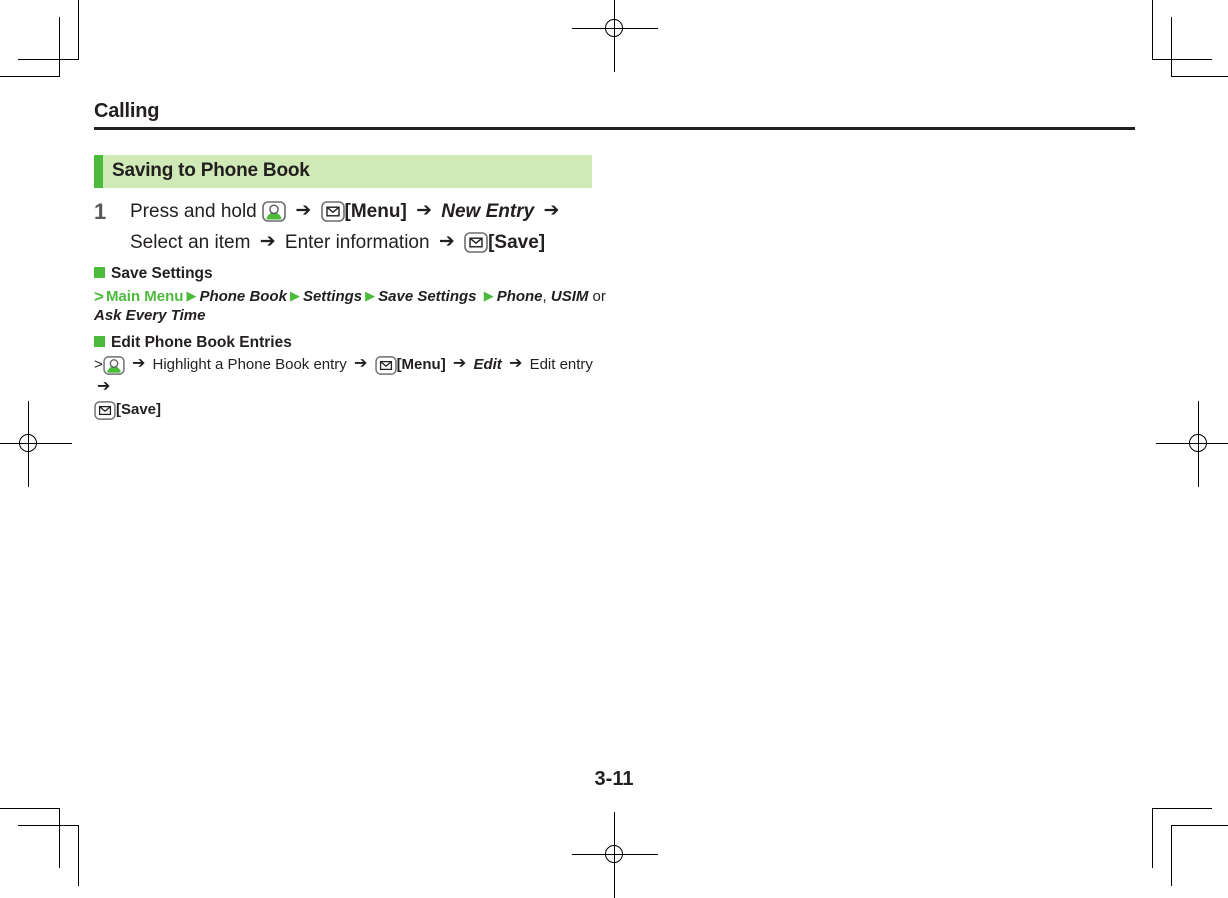 The height and width of the screenshot is (898, 1228). Describe the element at coordinates (144, 296) in the screenshot. I see `nav-root-main-menu: Main Menu` at that location.